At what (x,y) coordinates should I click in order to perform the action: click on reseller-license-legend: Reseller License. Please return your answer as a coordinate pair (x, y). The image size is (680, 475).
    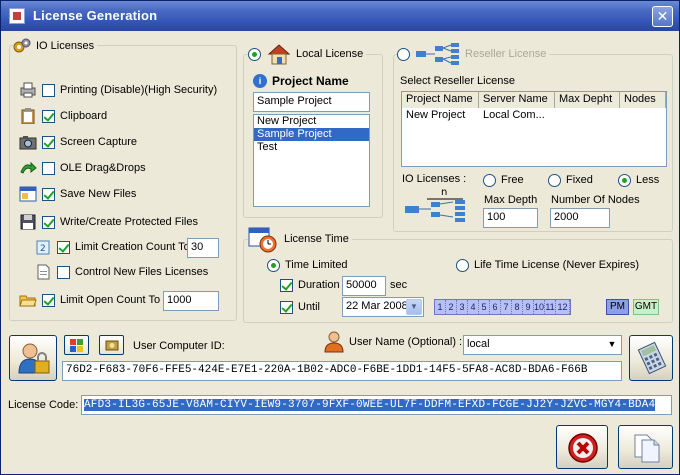
    Looking at the image, I should click on (473, 54).